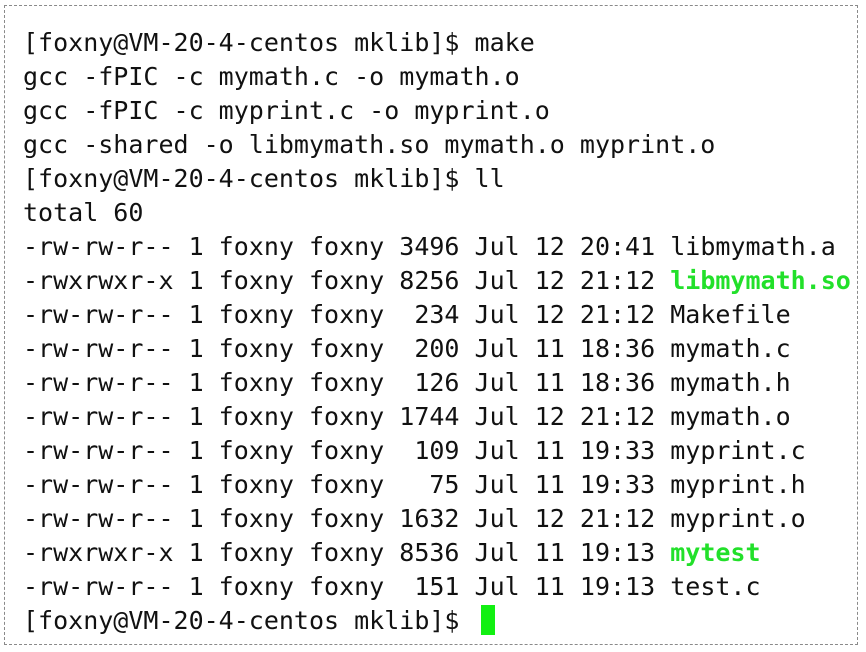  What do you see at coordinates (730, 348) in the screenshot?
I see `file-name: mymath.c` at bounding box center [730, 348].